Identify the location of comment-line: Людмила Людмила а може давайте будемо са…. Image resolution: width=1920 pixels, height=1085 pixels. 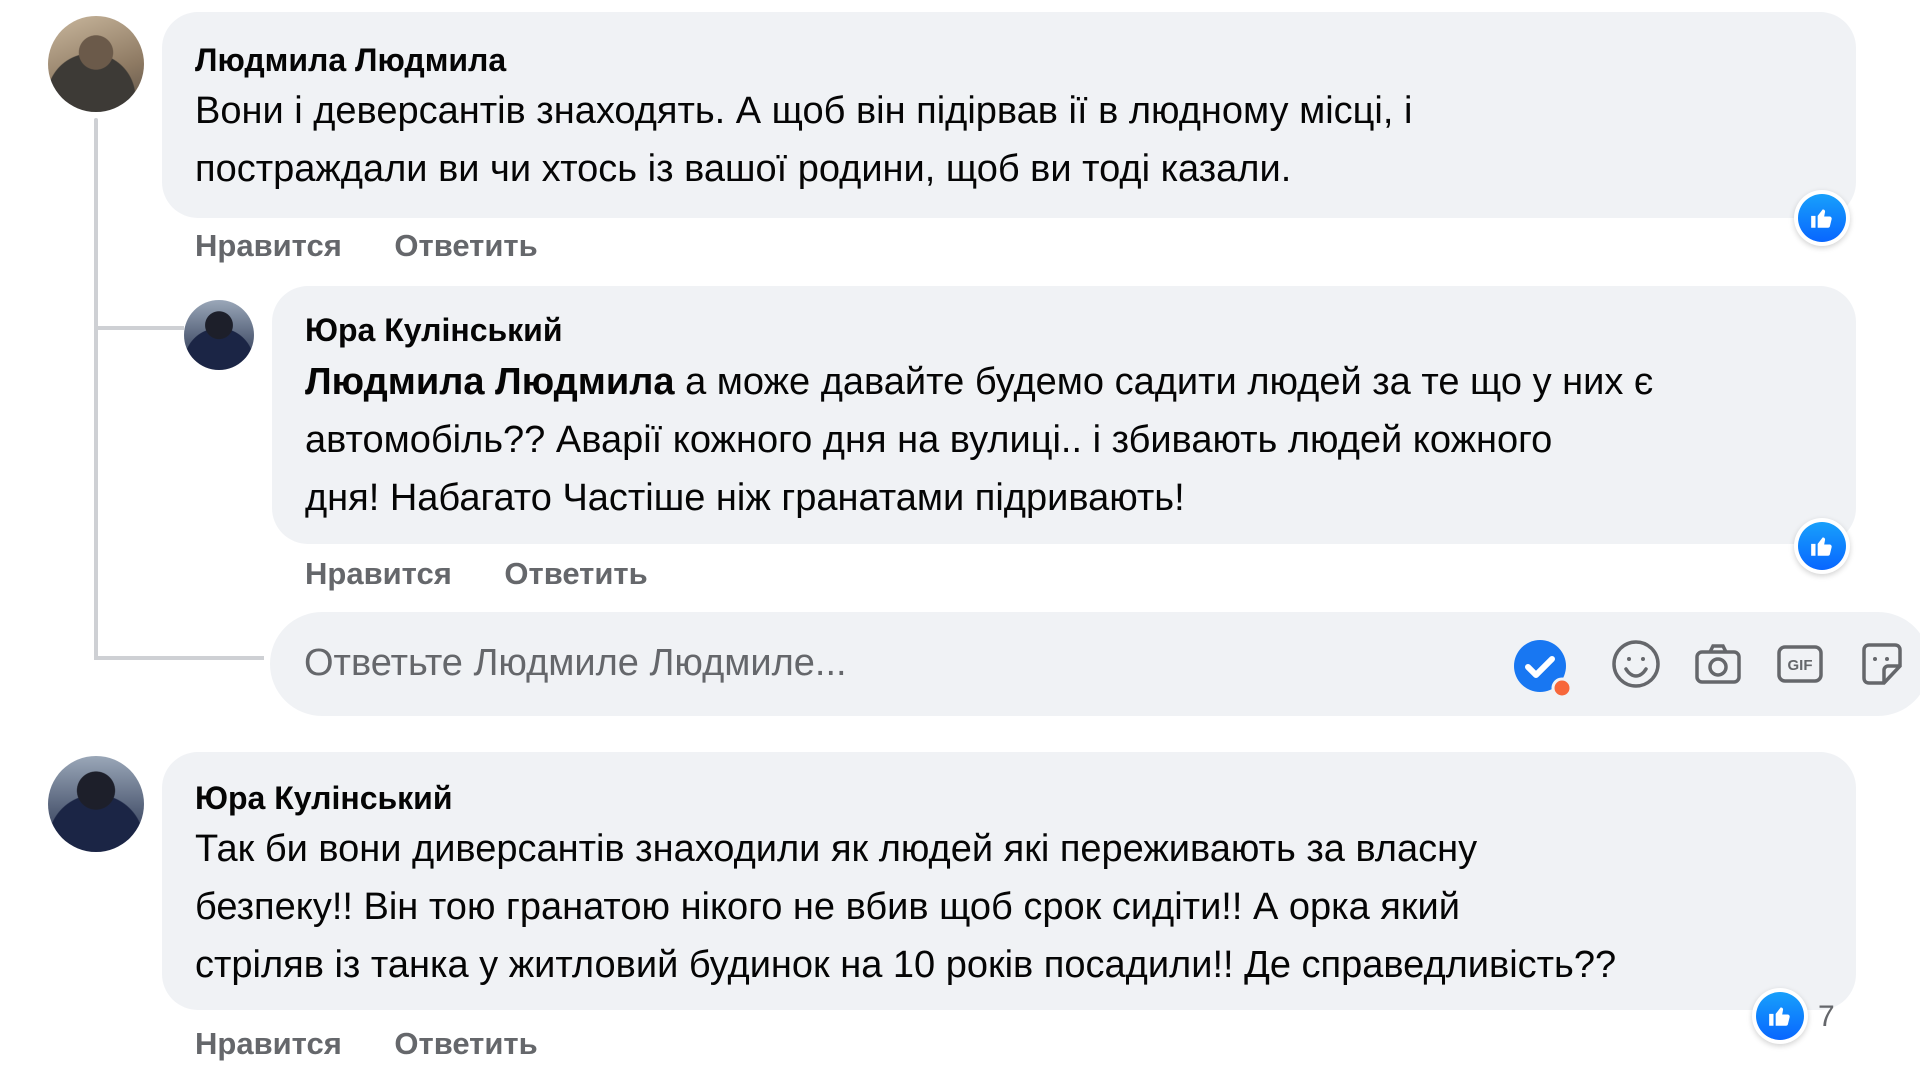
(979, 382).